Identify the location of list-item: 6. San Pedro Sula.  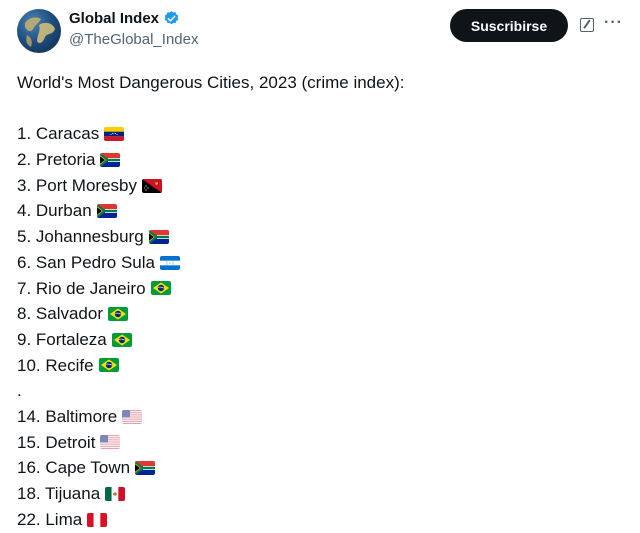
(210, 263).